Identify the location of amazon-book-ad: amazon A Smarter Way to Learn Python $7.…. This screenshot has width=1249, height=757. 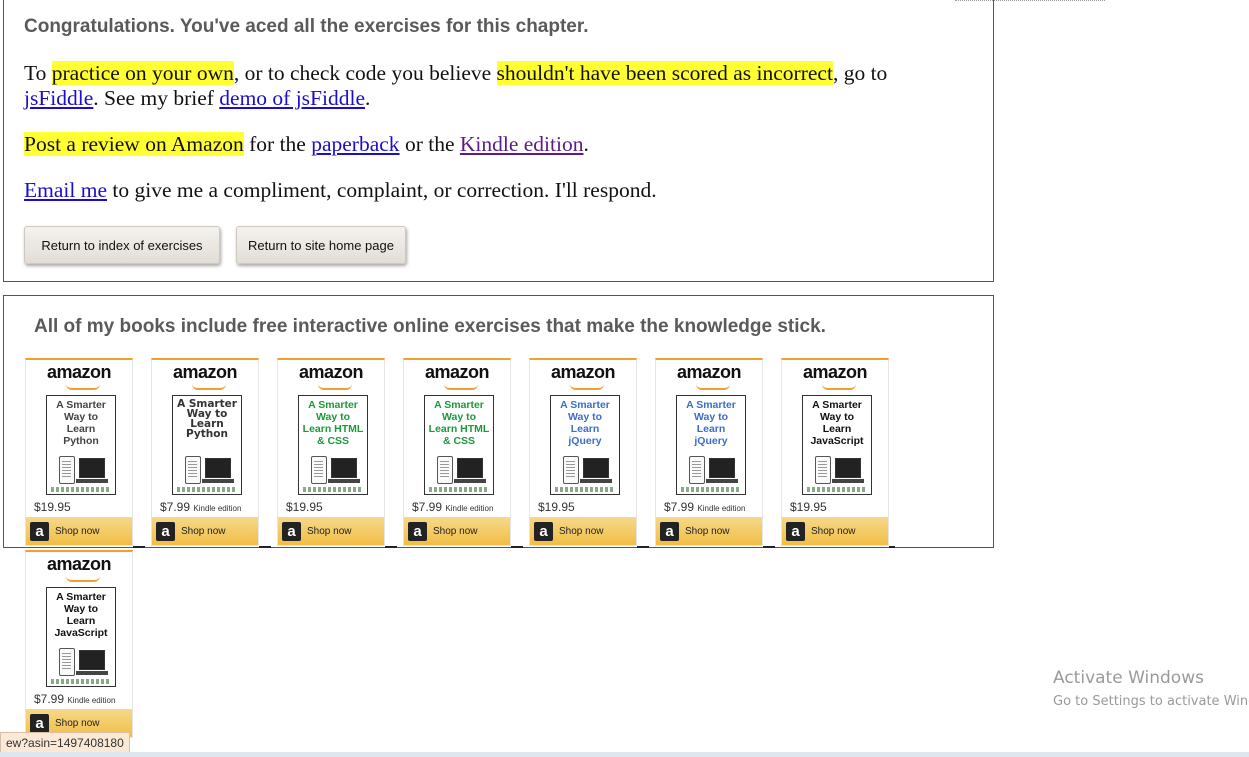
(205, 452).